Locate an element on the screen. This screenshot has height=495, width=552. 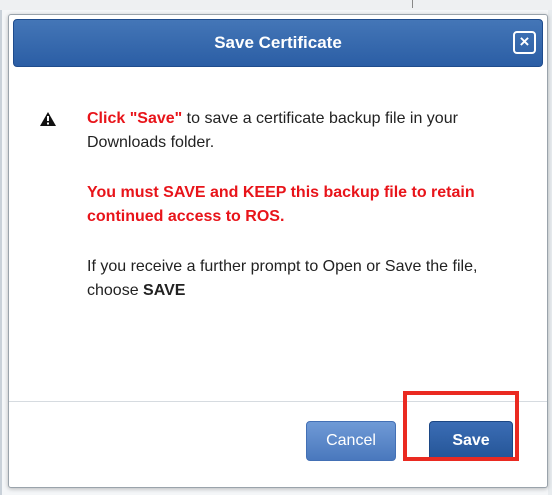
prompt-action: SAVE is located at coordinates (164, 290).